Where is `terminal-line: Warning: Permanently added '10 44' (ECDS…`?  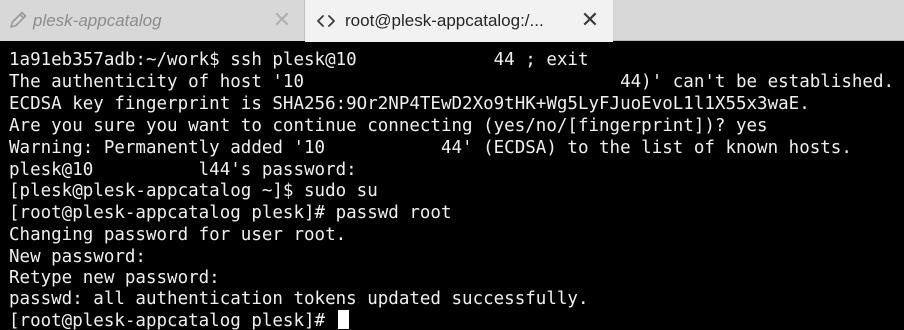 terminal-line: Warning: Permanently added '10 44' (ECDS… is located at coordinates (430, 148).